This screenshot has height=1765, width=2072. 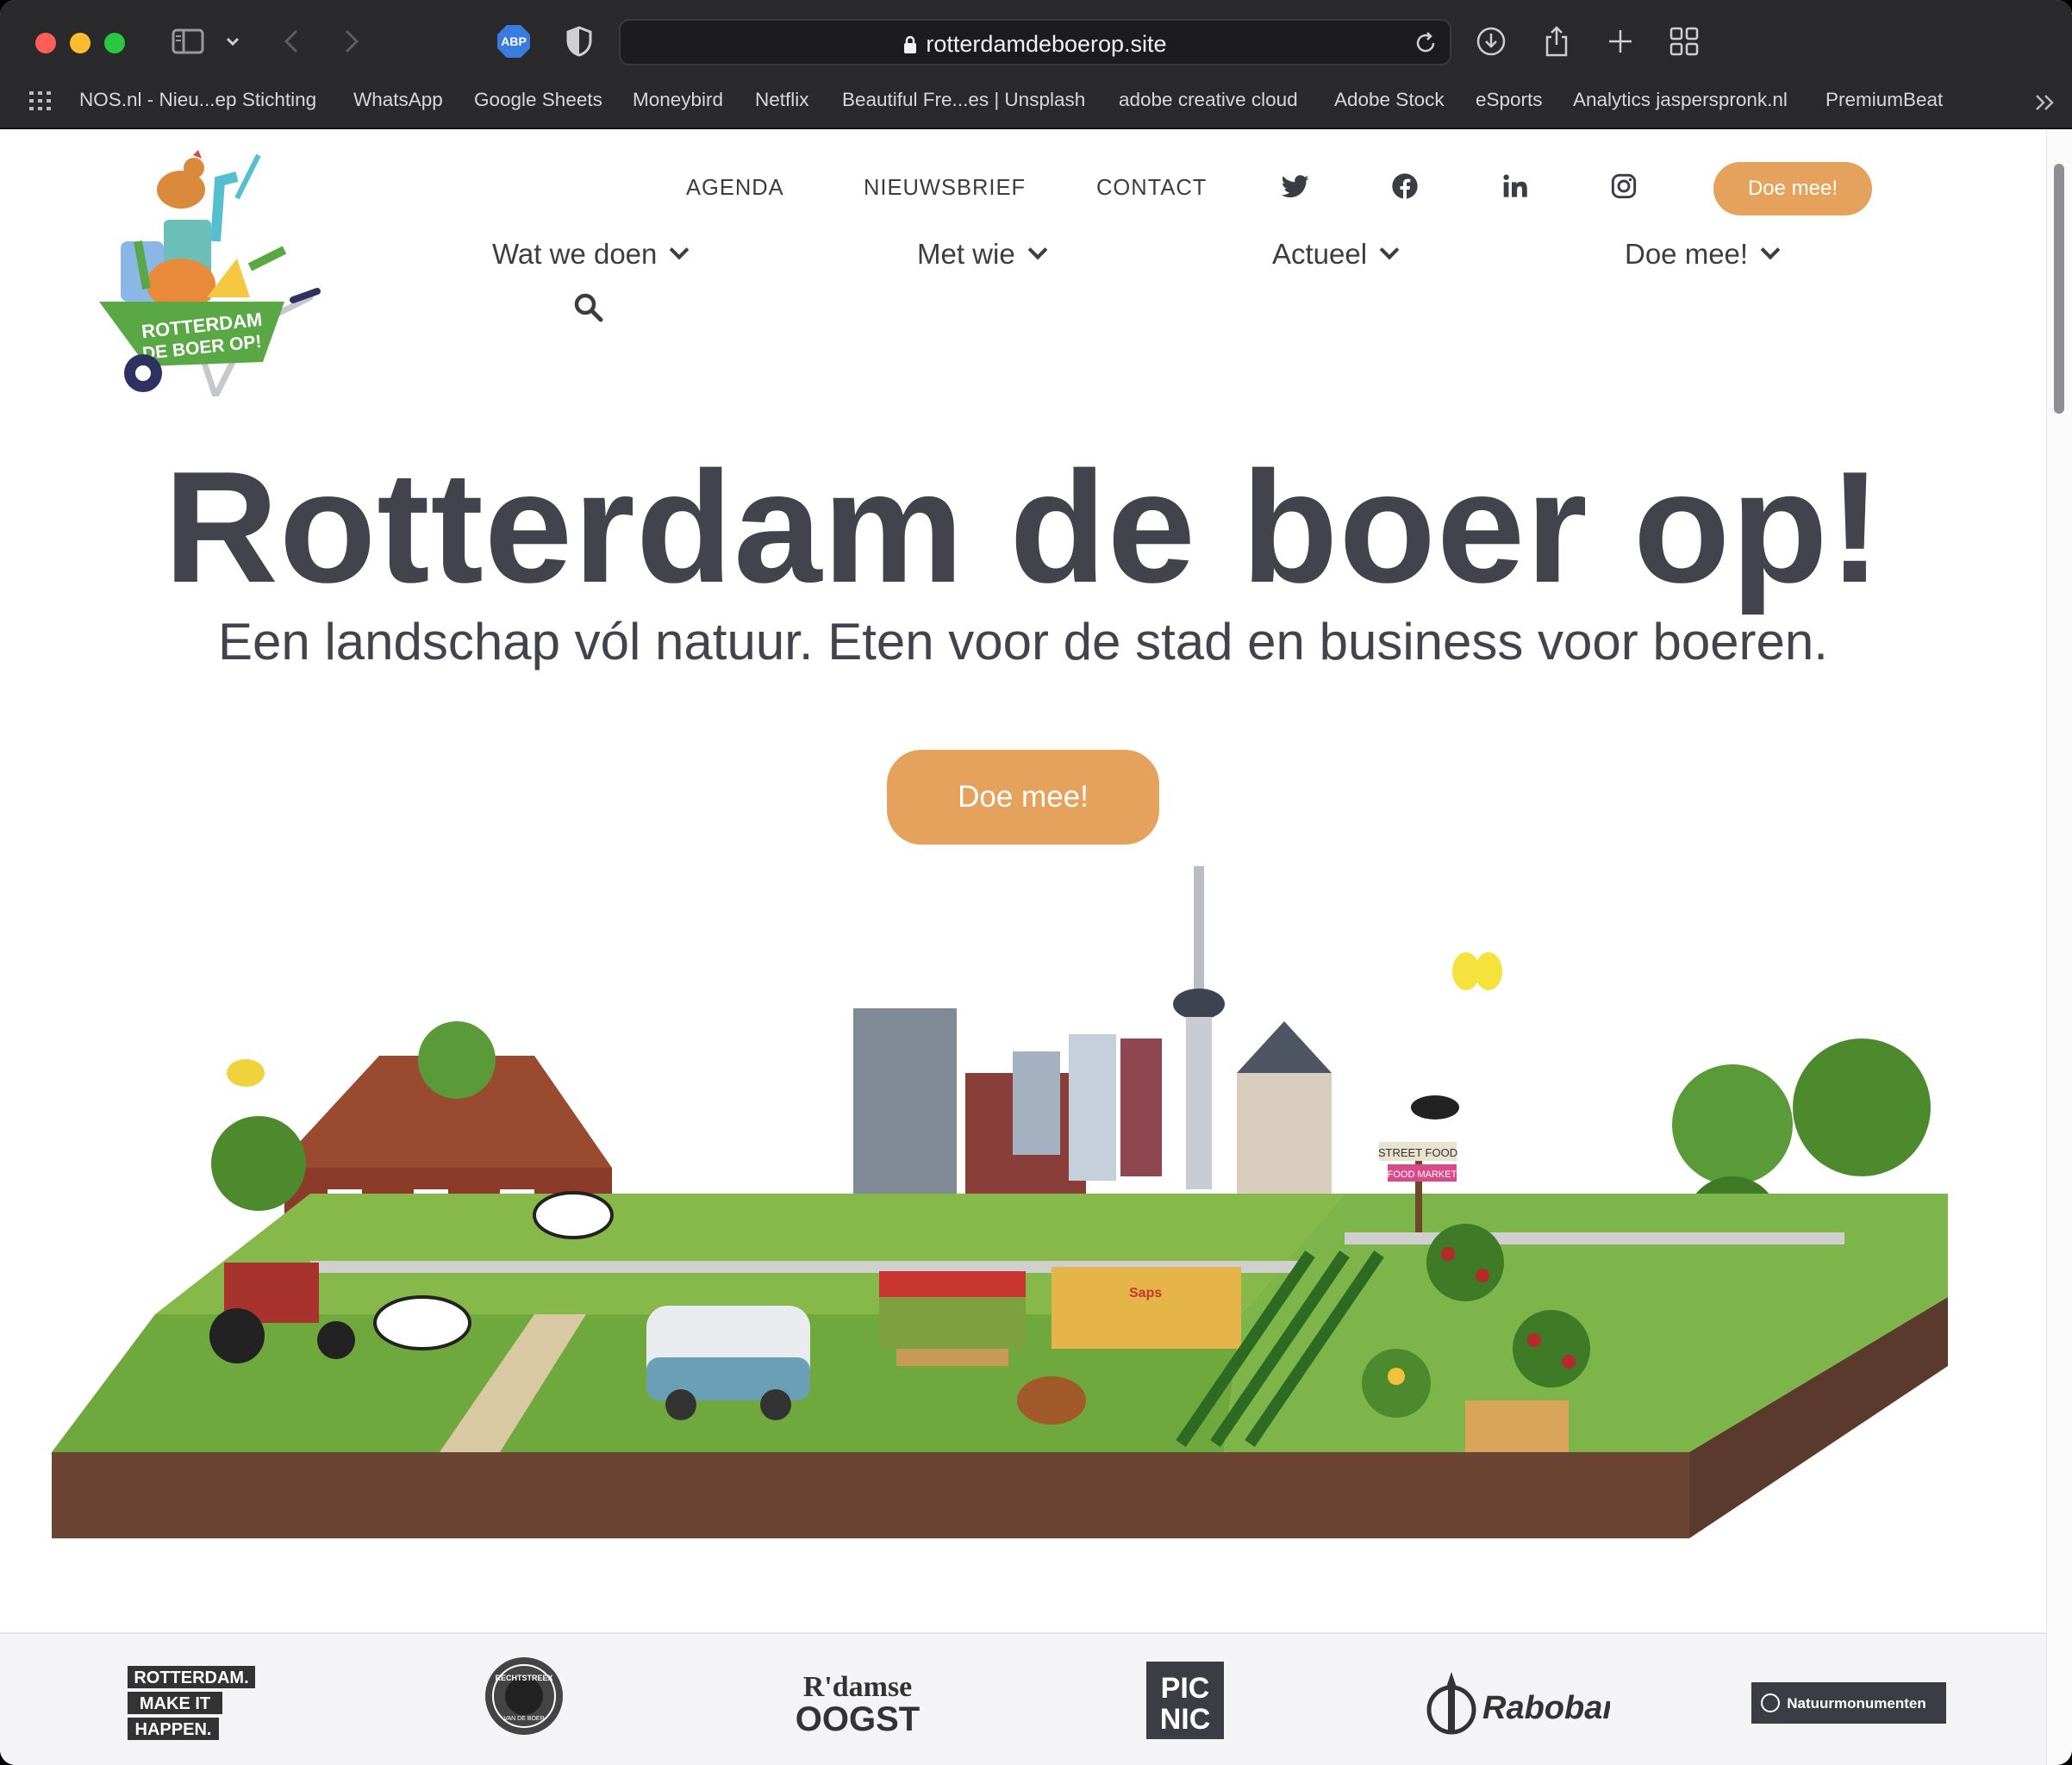 What do you see at coordinates (114, 43) in the screenshot?
I see `zoom-window-button` at bounding box center [114, 43].